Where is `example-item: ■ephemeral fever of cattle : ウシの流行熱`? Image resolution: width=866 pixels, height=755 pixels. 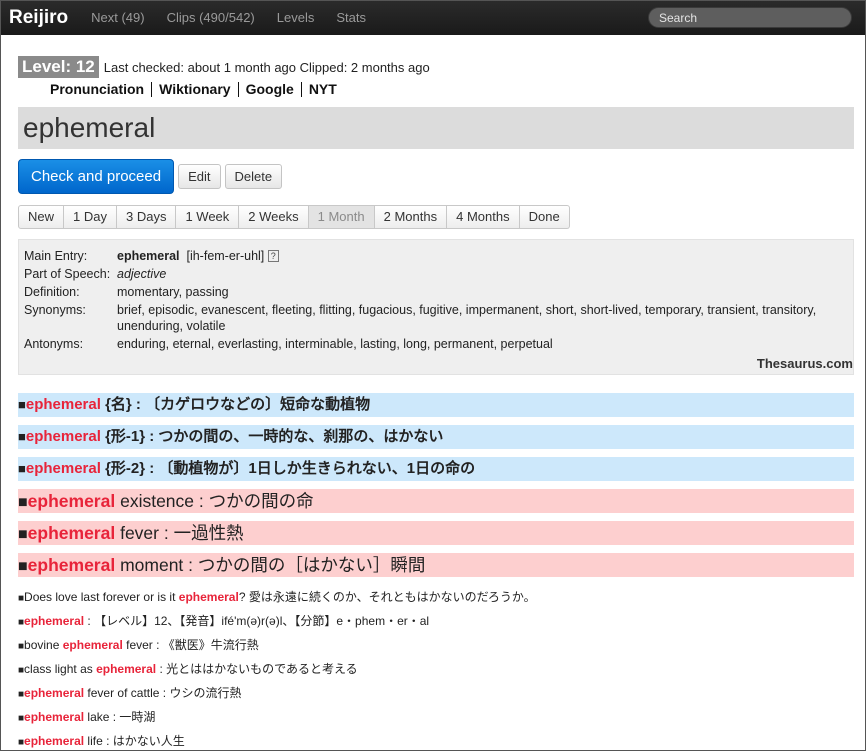
example-item: ■ephemeral fever of cattle : ウシの流行熱 is located at coordinates (436, 693).